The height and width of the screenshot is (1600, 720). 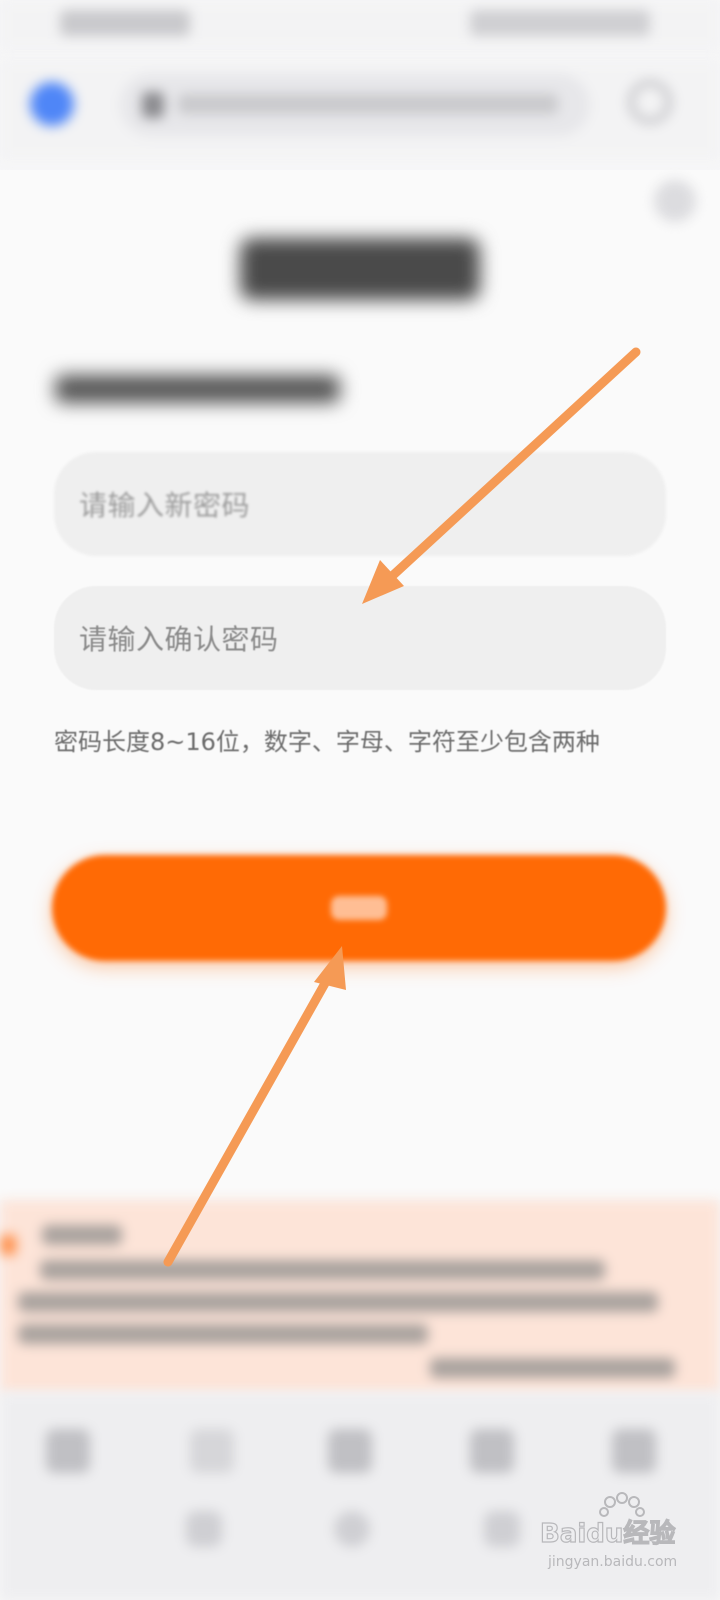 I want to click on baidu-watermark: Baidu经验 jingyan.baidu.com, so click(x=625, y=1540).